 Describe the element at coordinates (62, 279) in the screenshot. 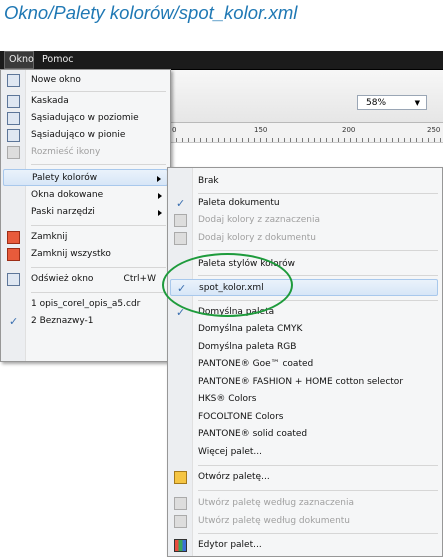

I see `menu-item-label: Odśwież okno` at that location.